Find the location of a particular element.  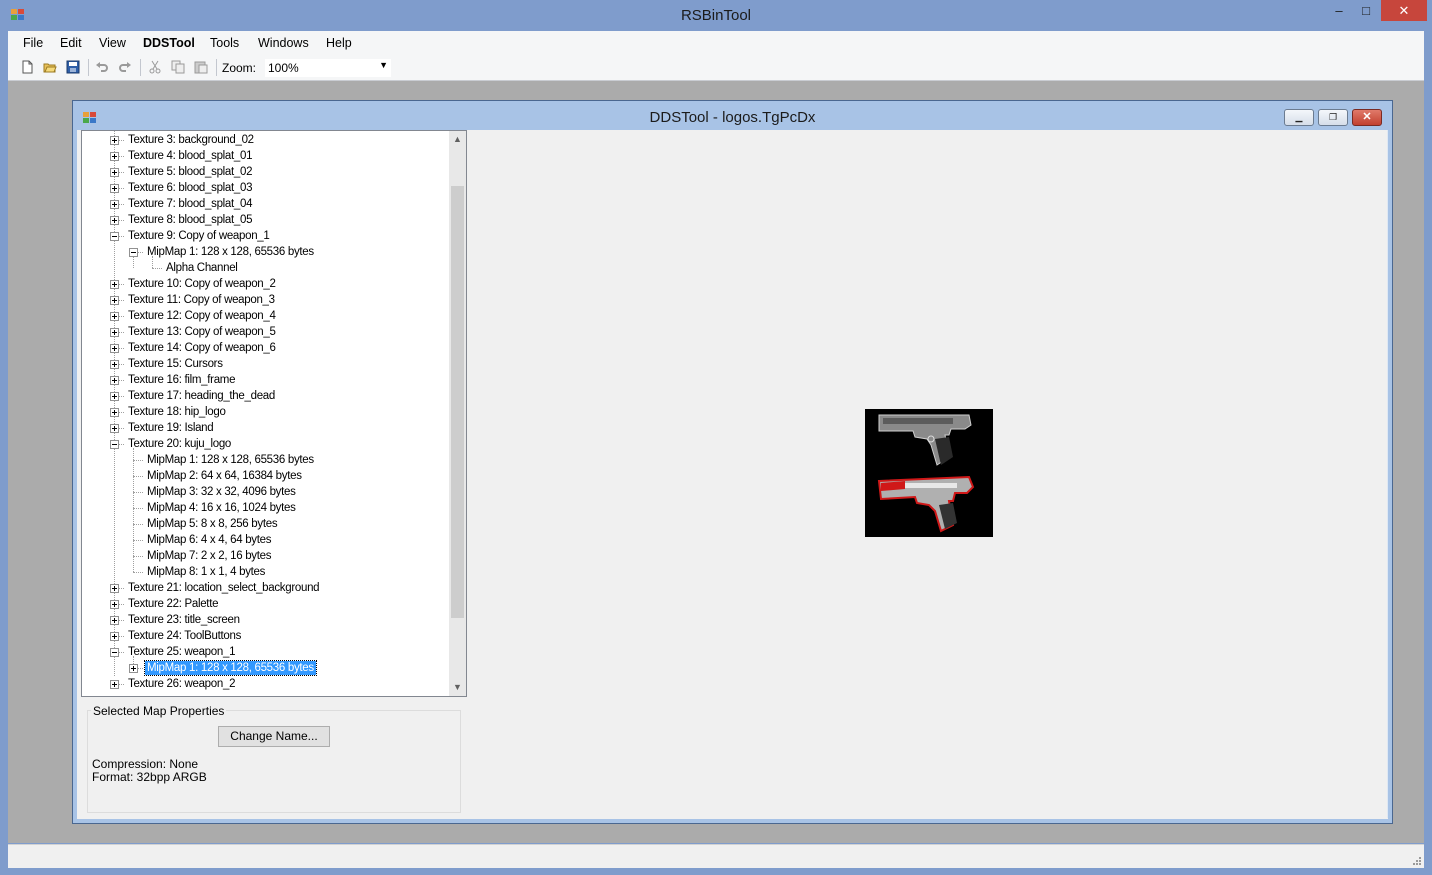

maximize-button: □ is located at coordinates (1366, 10).